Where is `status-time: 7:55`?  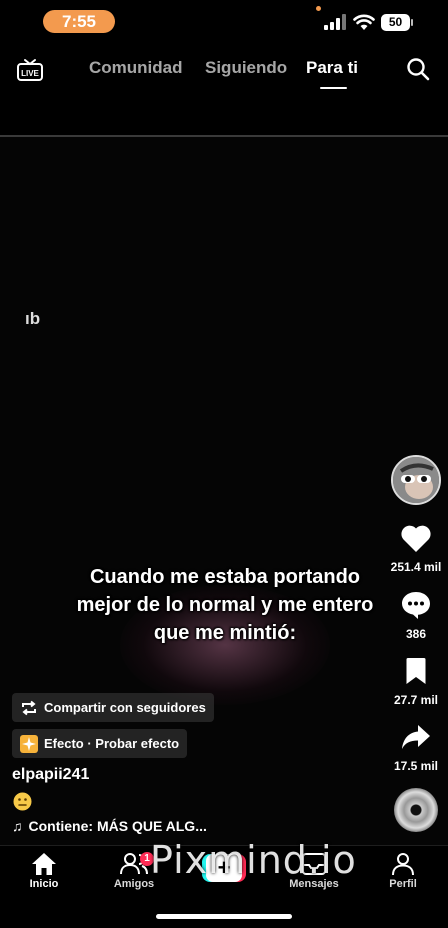 status-time: 7:55 is located at coordinates (79, 21).